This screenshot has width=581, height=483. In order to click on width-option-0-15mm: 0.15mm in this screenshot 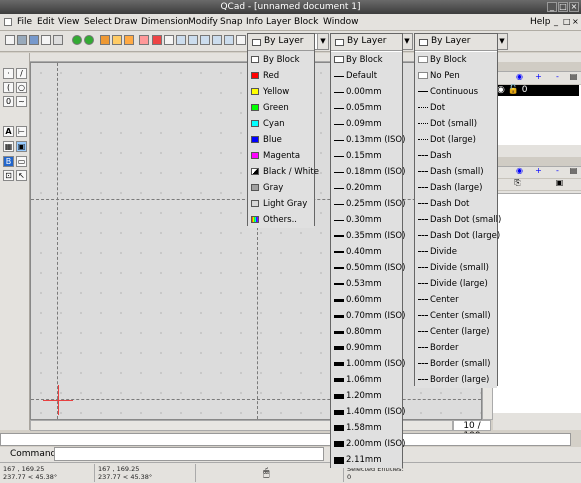, I will do `click(366, 156)`.